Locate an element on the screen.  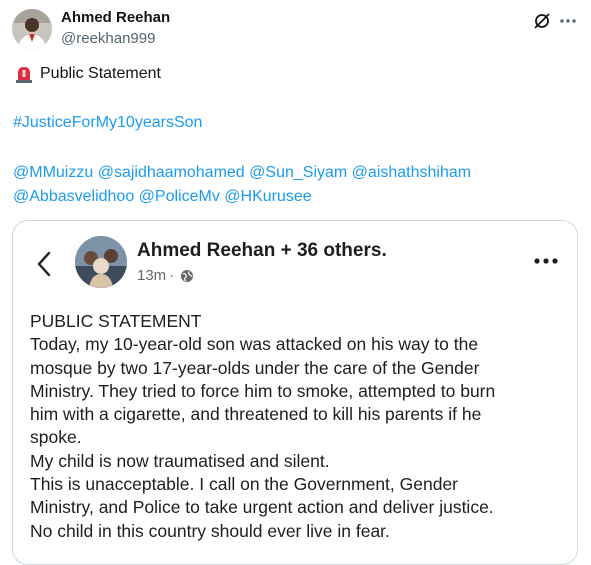
post-time: 13m is located at coordinates (152, 275).